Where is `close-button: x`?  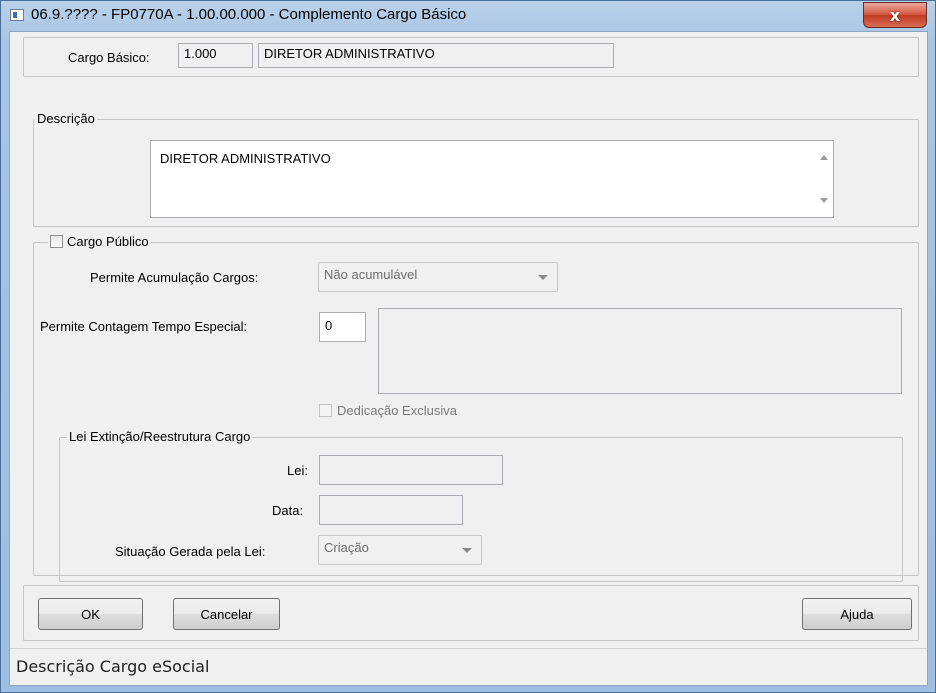
close-button: x is located at coordinates (895, 15).